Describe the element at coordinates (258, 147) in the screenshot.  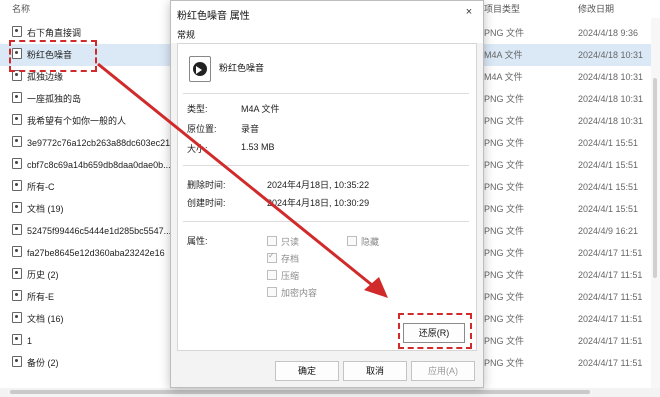
I see `size-value: 1.53 MB` at that location.